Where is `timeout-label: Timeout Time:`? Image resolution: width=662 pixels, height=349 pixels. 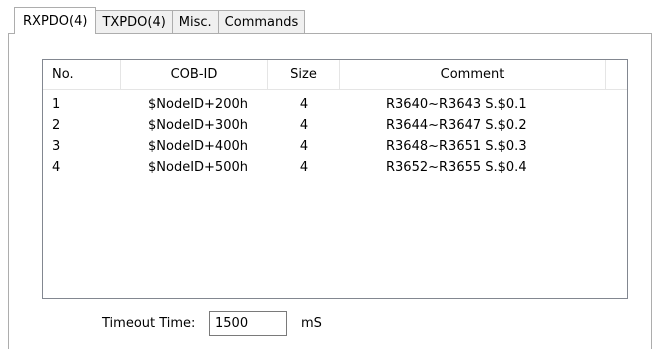 timeout-label: Timeout Time: is located at coordinates (149, 323).